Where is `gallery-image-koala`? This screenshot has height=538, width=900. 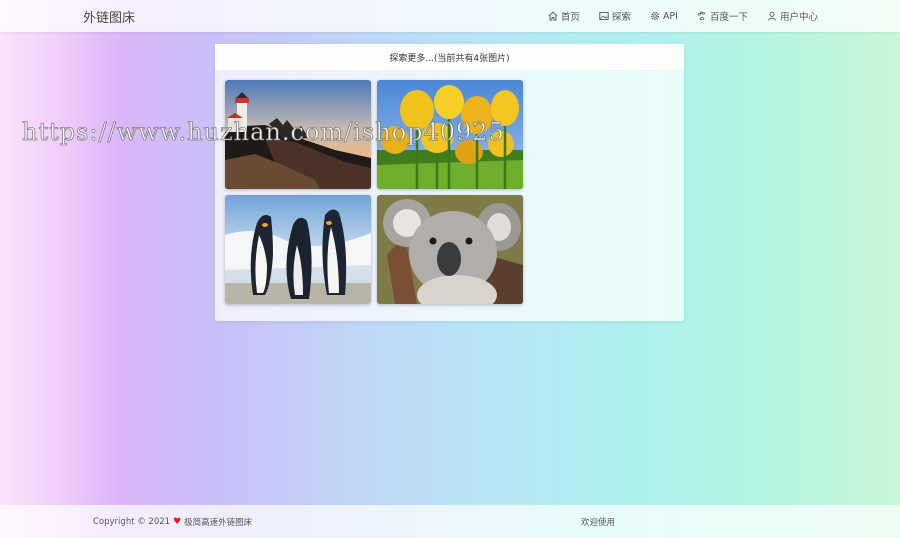
gallery-image-koala is located at coordinates (450, 249).